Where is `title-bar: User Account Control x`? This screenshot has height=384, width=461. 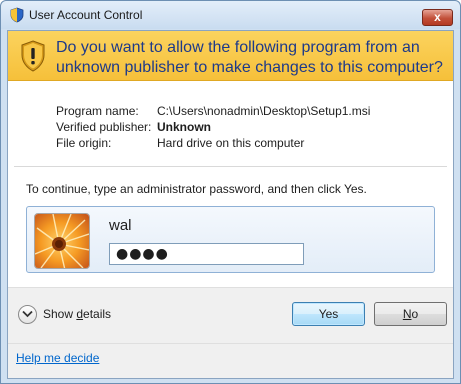 title-bar: User Account Control x is located at coordinates (230, 15).